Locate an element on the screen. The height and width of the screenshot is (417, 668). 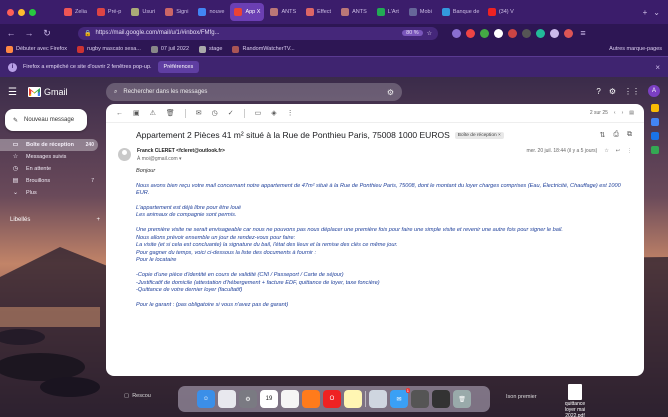
inbox-label-chip: Boîte de réception × is located at coordinates (479, 135).